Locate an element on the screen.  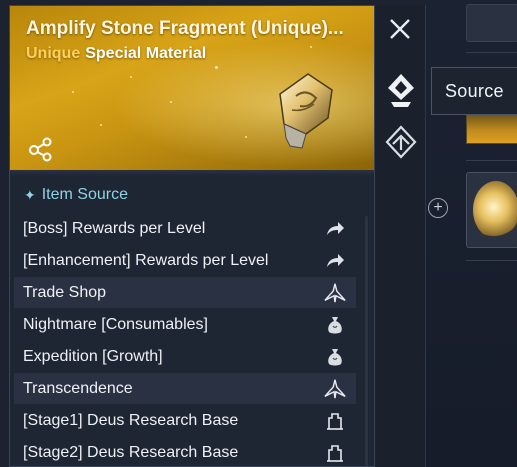
source-row-nightmare: Nightmare [Consumables] is located at coordinates (185, 324).